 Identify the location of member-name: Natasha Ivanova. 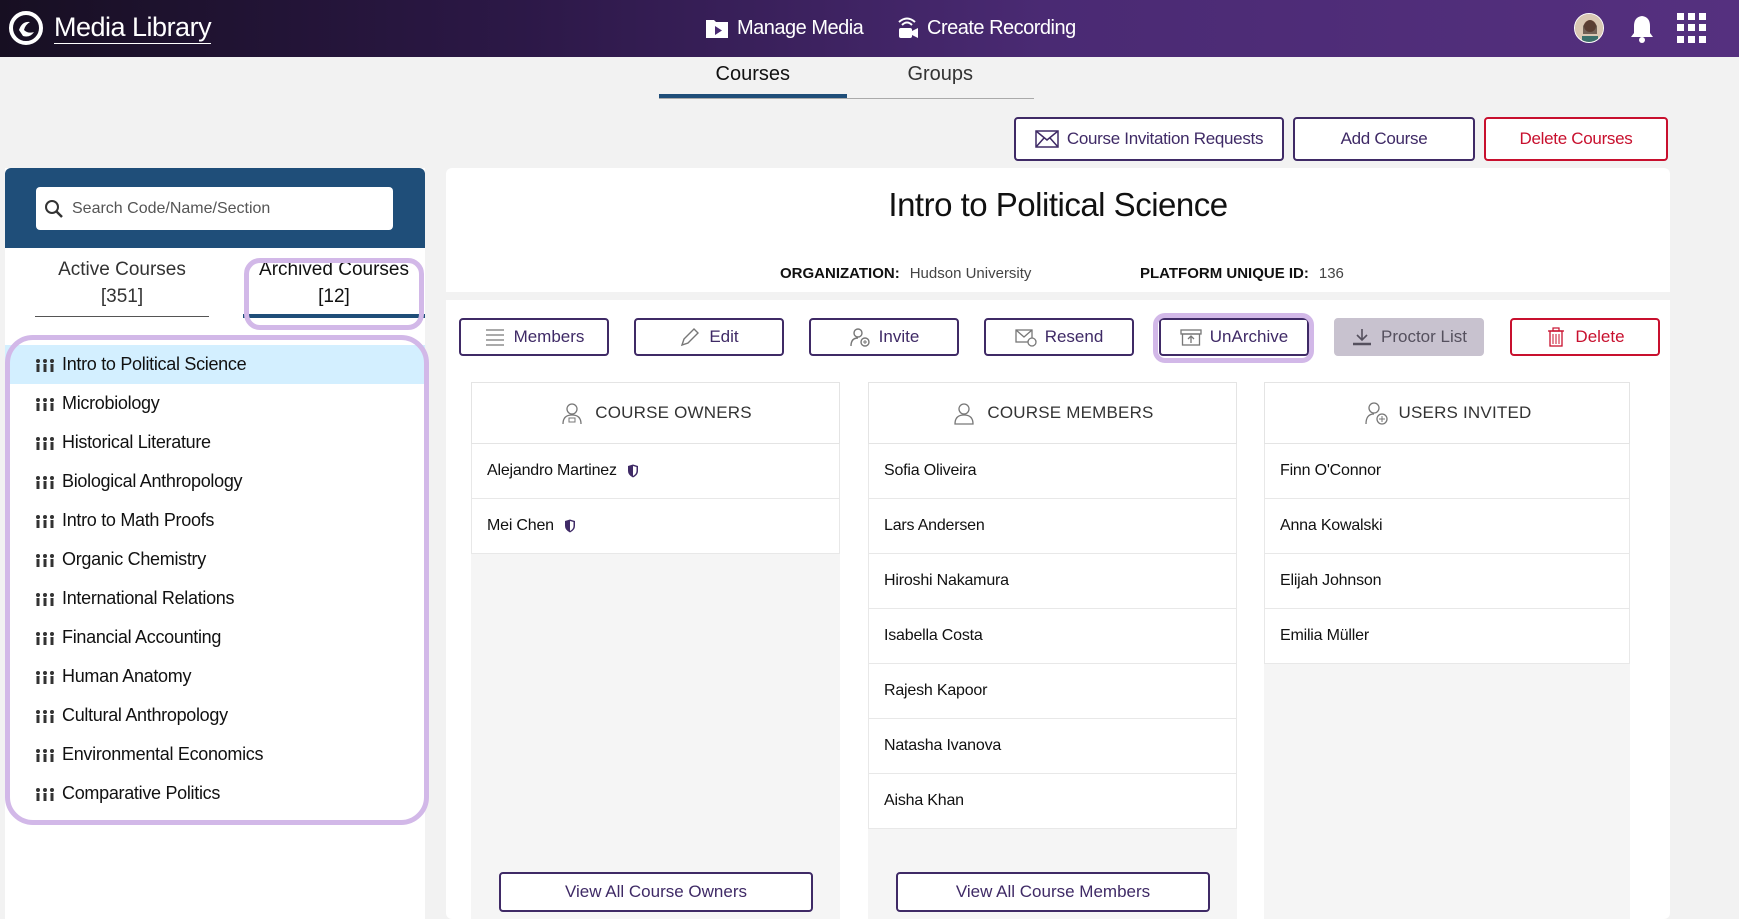
(943, 745).